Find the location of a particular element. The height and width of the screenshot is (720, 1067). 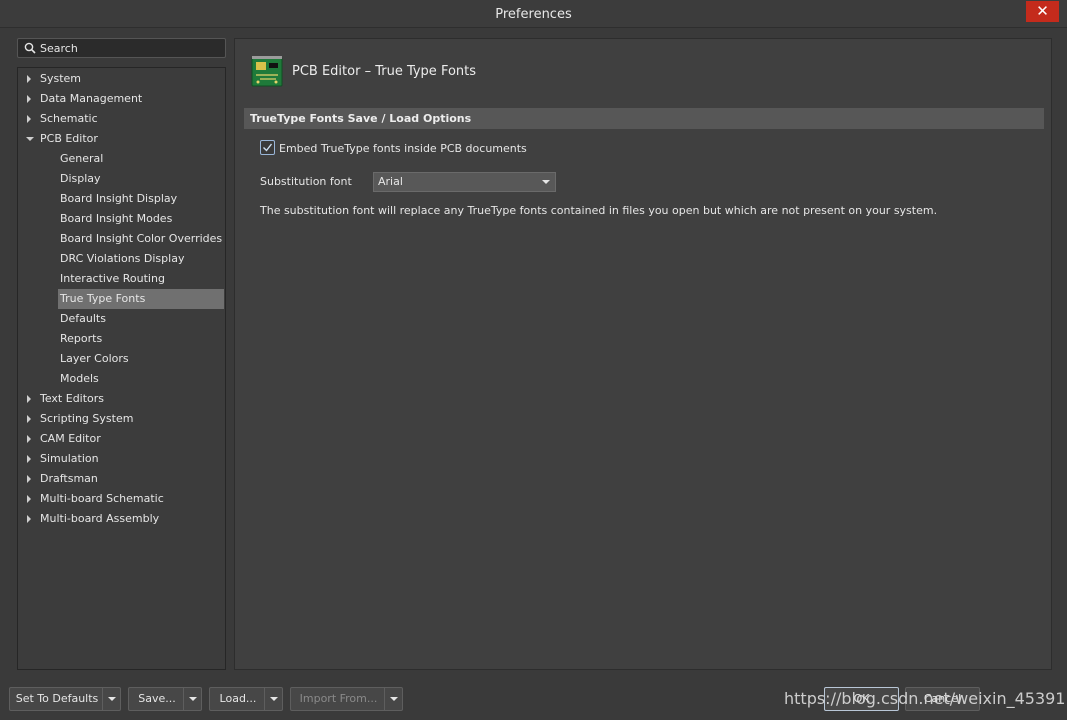

watermark: https://blog.csdn.net/weixin_45391118 is located at coordinates (925, 698).